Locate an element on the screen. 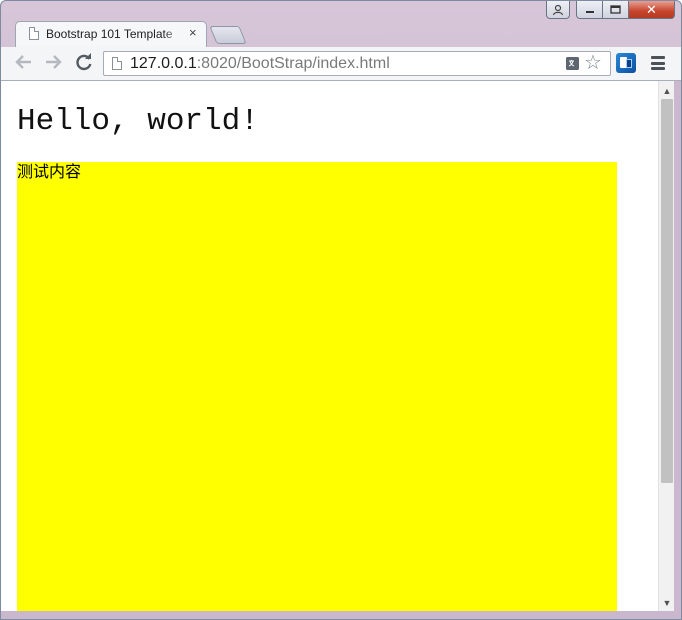 This screenshot has height=620, width=682. tab-strip: Bootstrap 101 Template × ✕ is located at coordinates (341, 24).